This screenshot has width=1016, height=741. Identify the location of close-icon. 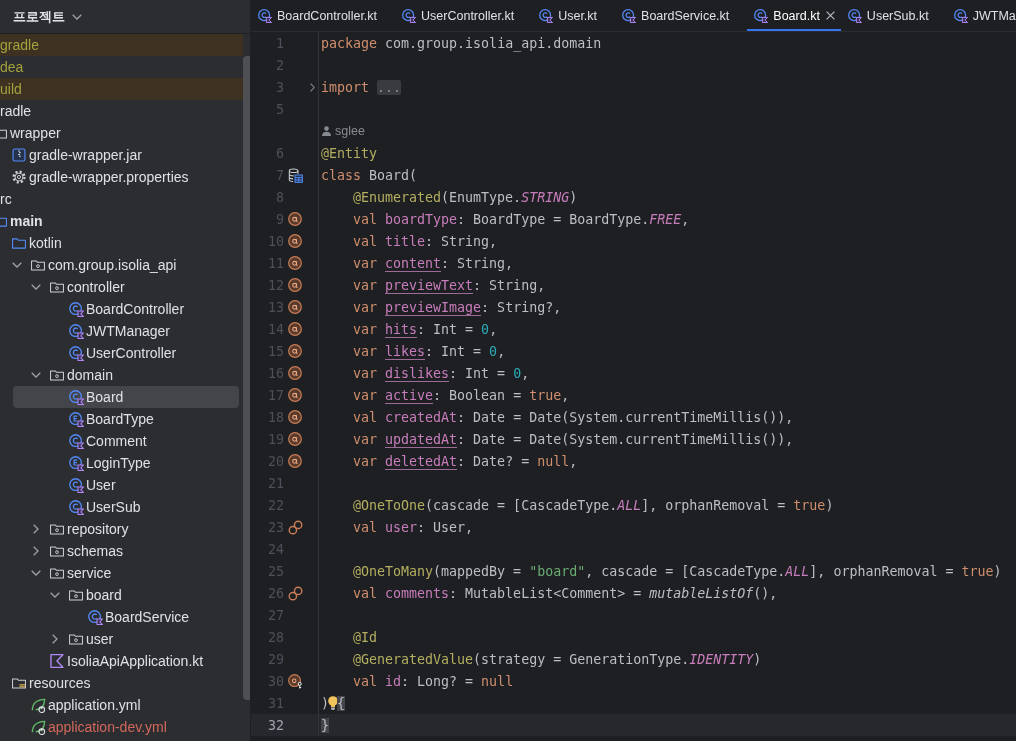
(830, 15).